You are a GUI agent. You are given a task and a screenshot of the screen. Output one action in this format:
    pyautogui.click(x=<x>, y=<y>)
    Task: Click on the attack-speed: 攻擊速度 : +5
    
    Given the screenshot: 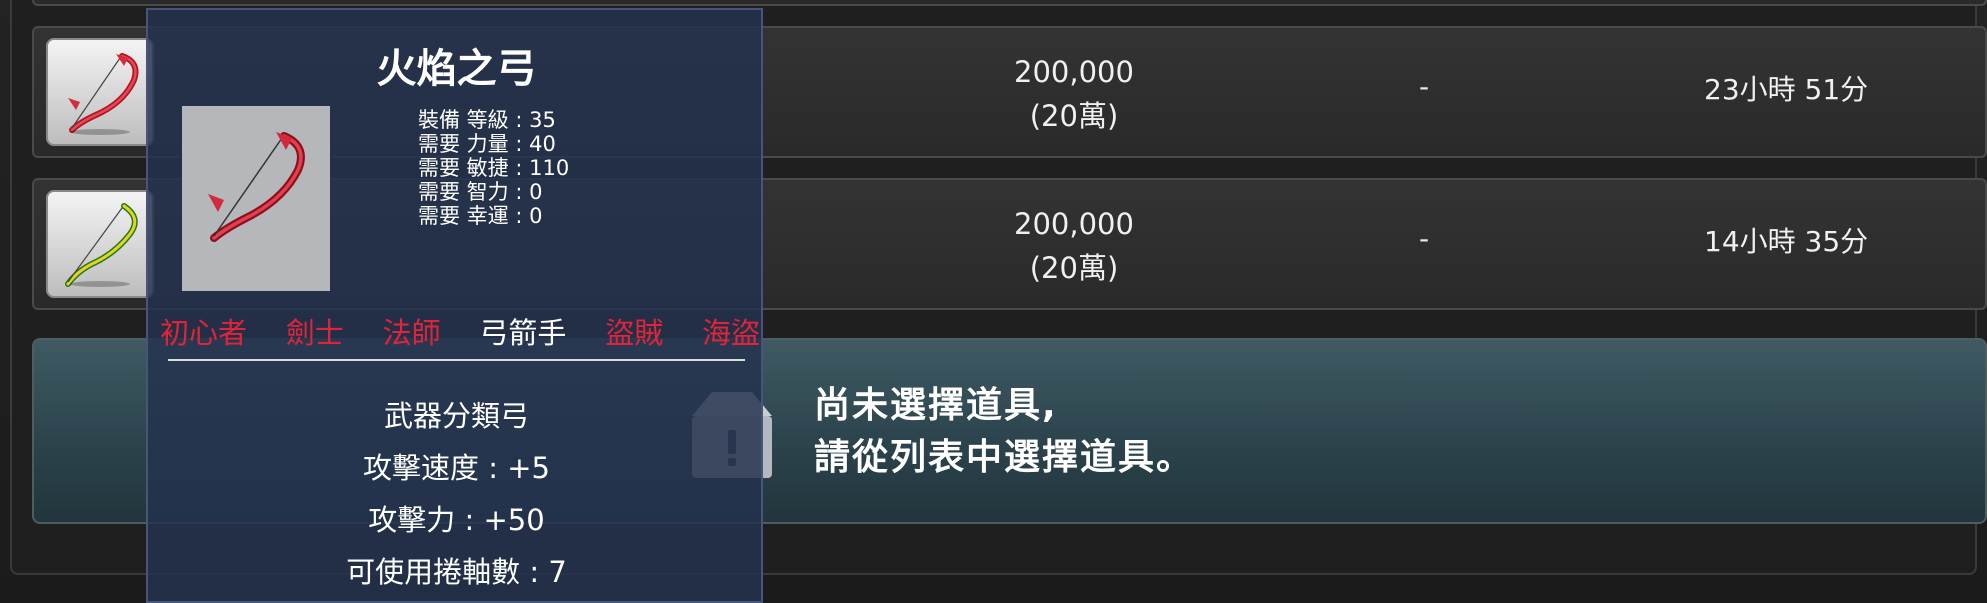 What is the action you would take?
    pyautogui.click(x=456, y=468)
    